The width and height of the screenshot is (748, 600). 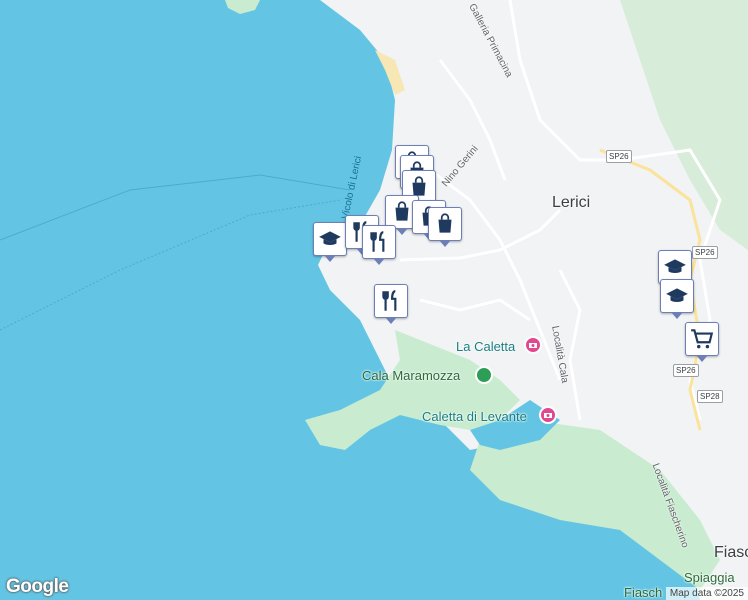 I want to click on map-marker-grocery, so click(x=702, y=342).